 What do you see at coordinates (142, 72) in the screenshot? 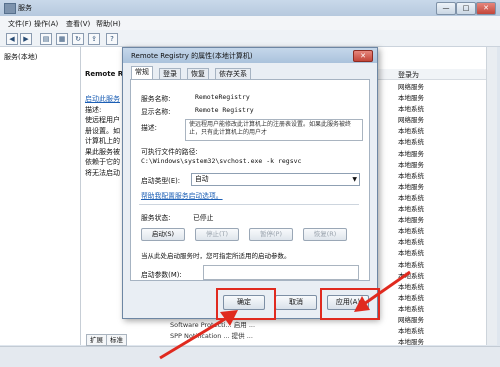
I see `tab-general: 常规` at bounding box center [142, 72].